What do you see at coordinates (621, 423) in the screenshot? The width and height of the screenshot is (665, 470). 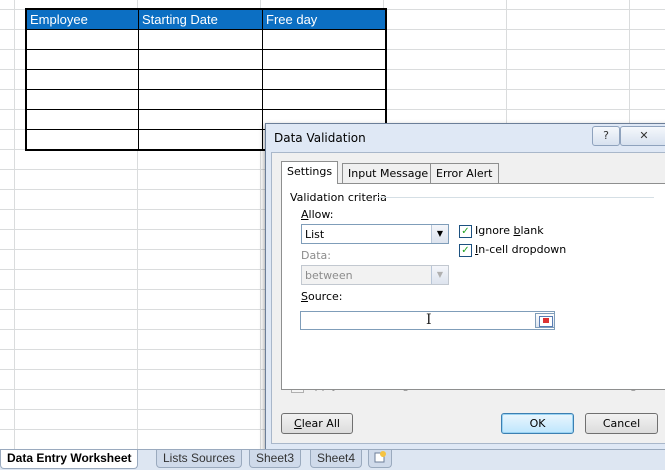 I see `cancel-button: Cancel` at bounding box center [621, 423].